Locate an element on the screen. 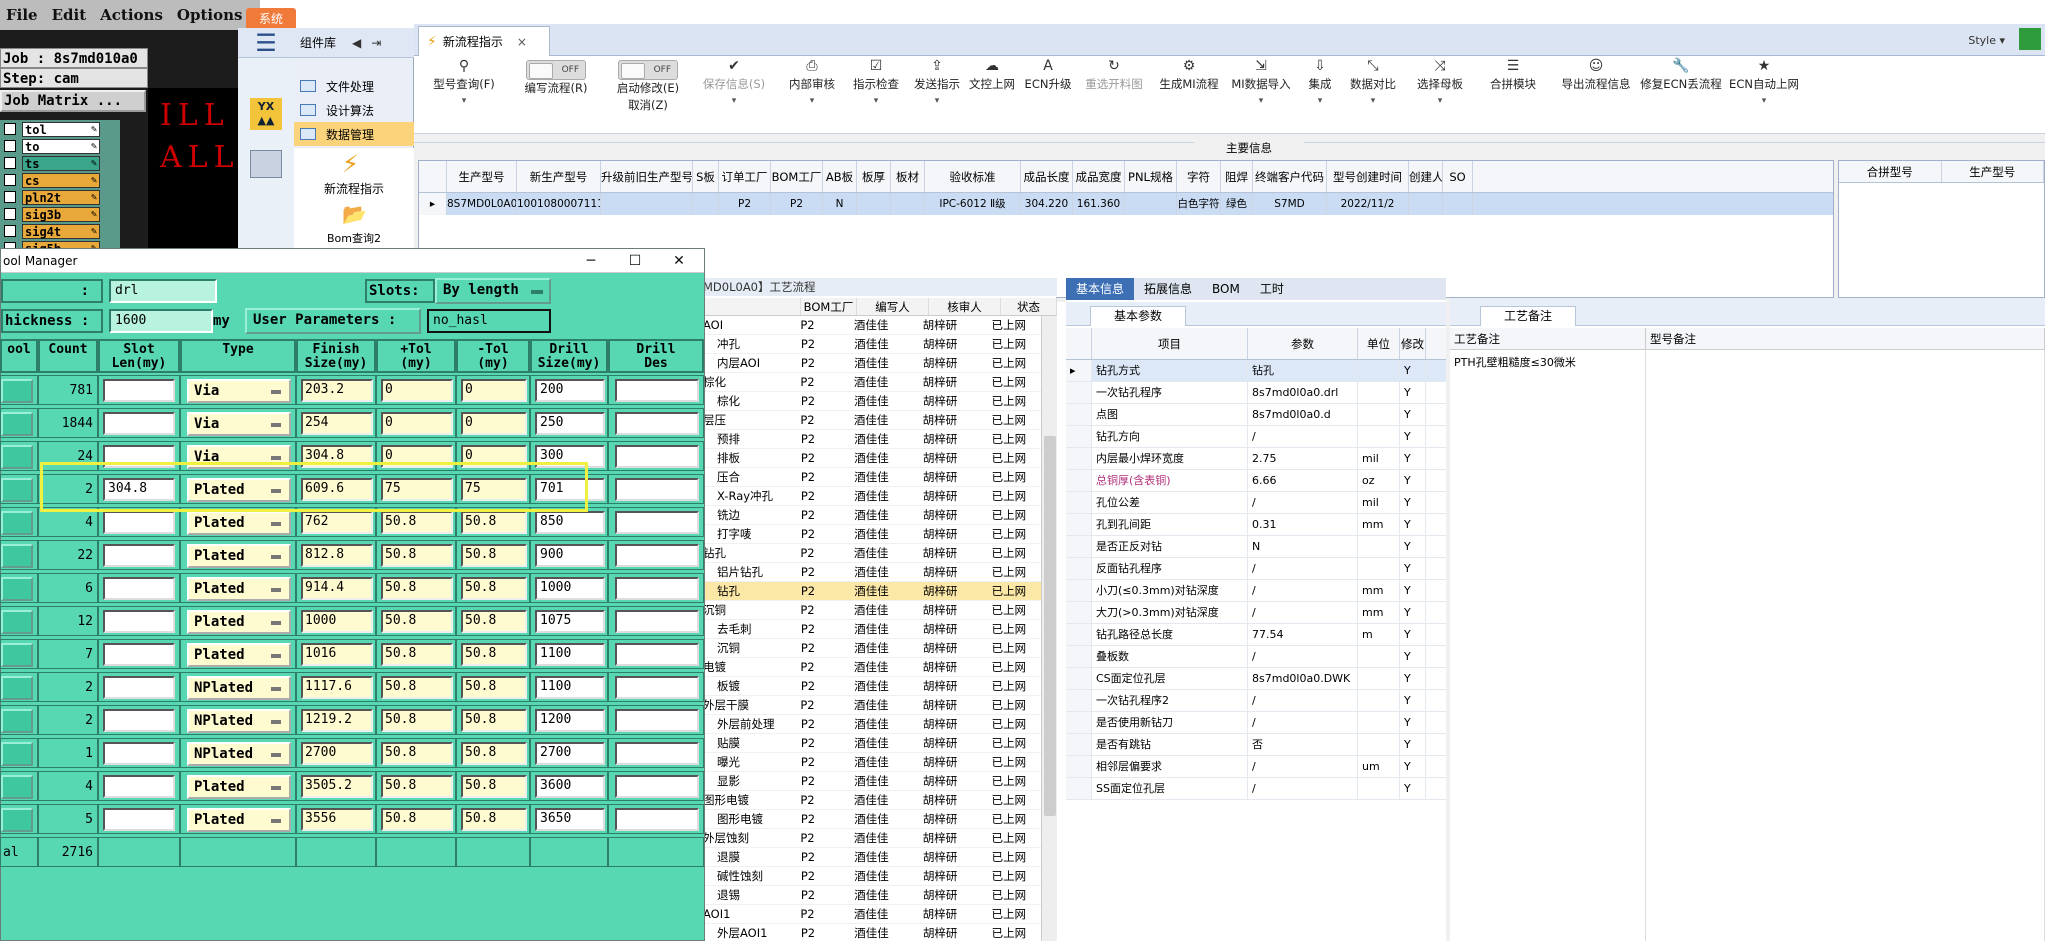  system-tab: 系统 is located at coordinates (271, 19).